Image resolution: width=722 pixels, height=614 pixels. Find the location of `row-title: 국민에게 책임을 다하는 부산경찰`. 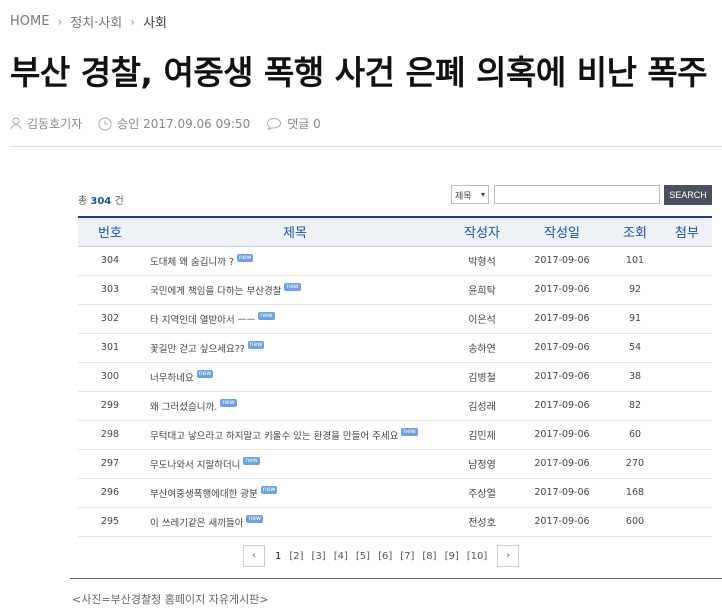

row-title: 국민에게 책임을 다하는 부산경찰 is located at coordinates (215, 291).